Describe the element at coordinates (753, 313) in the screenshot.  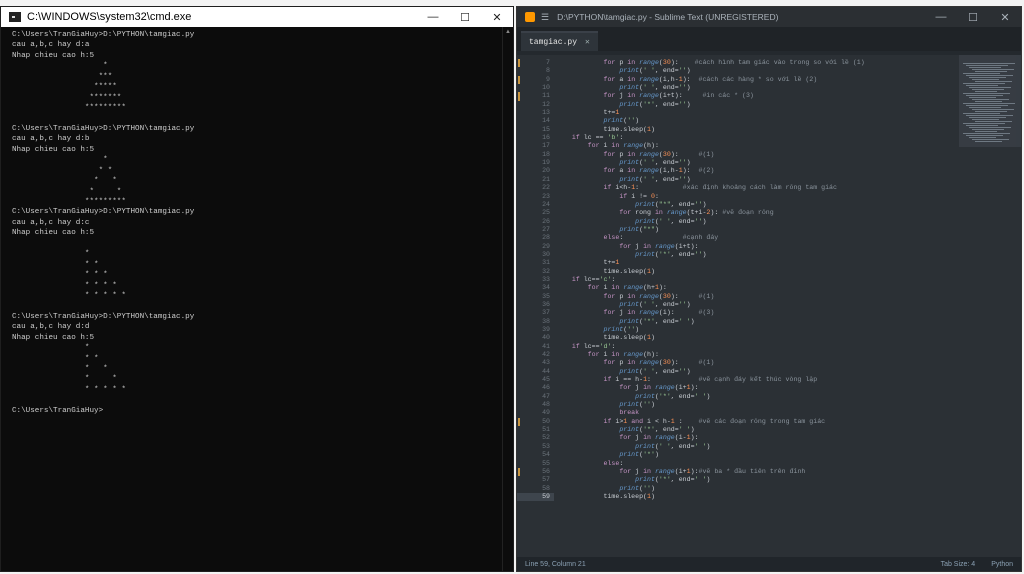
I see `code-line: for j in range(i): #(3)` at that location.